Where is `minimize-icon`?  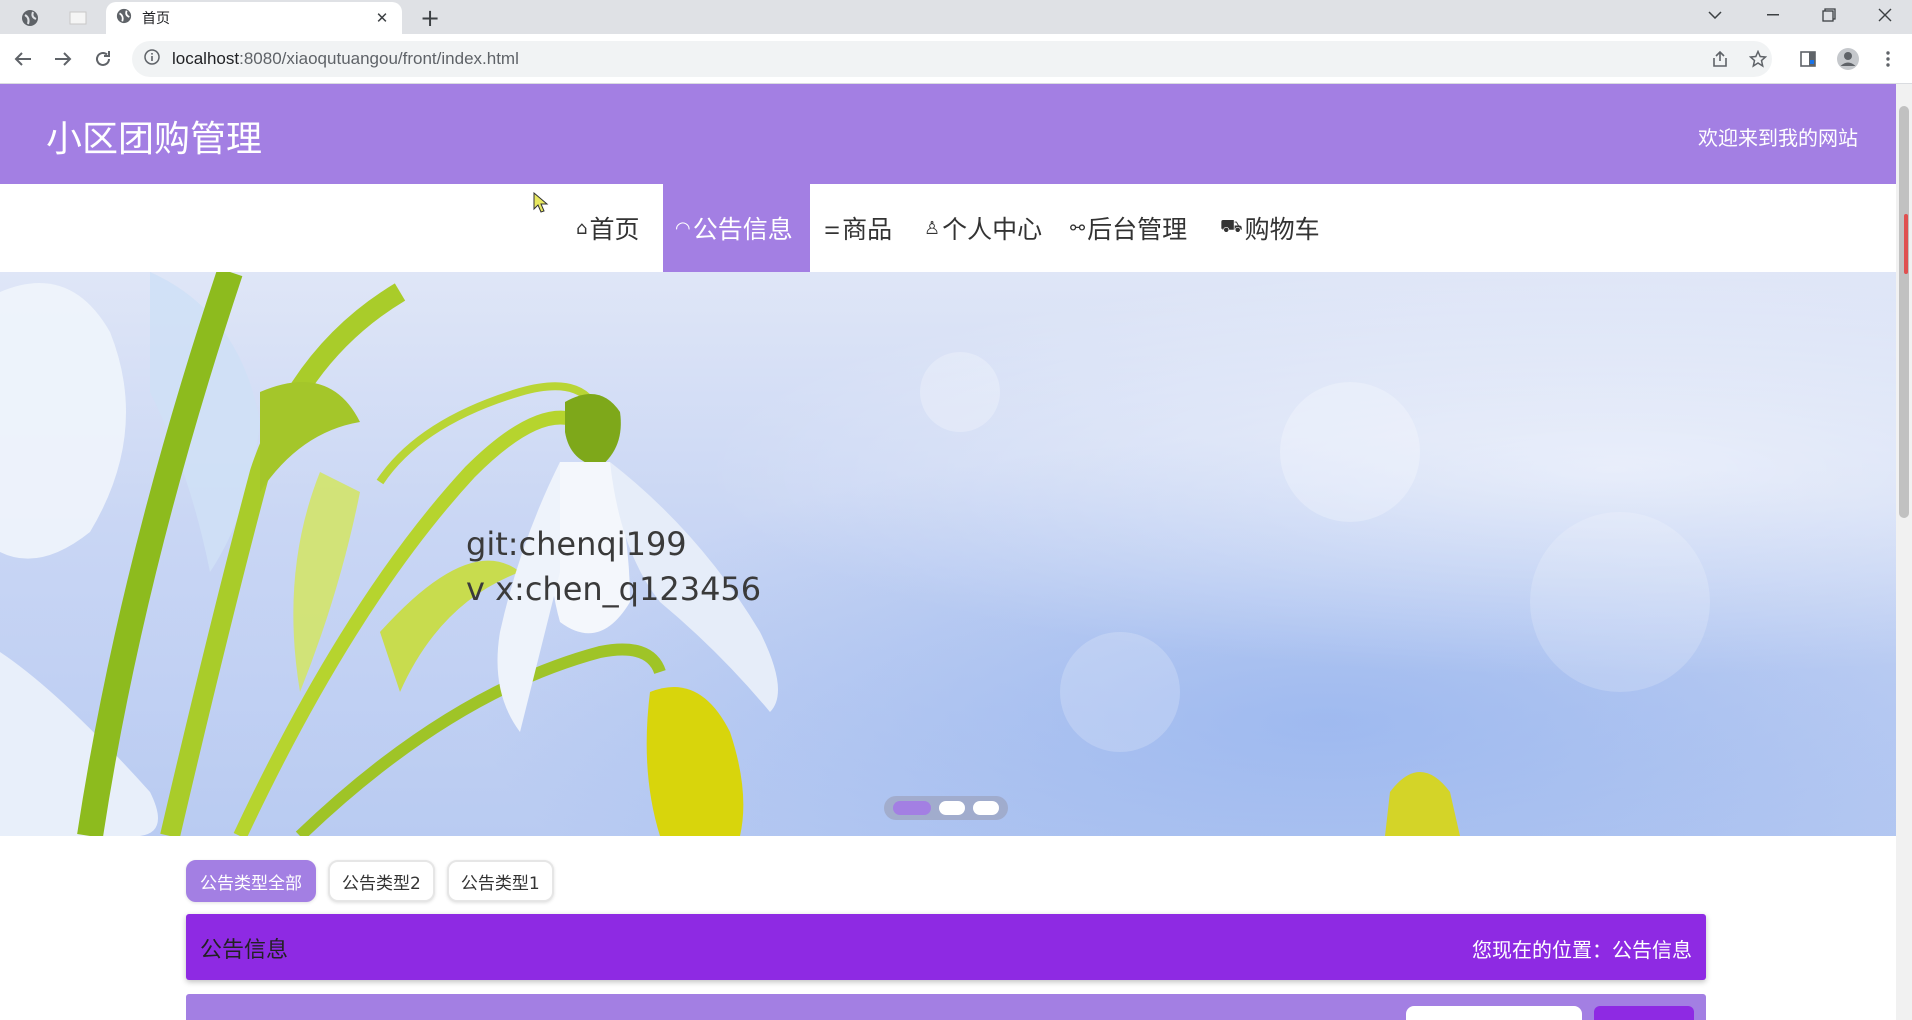
minimize-icon is located at coordinates (1773, 15).